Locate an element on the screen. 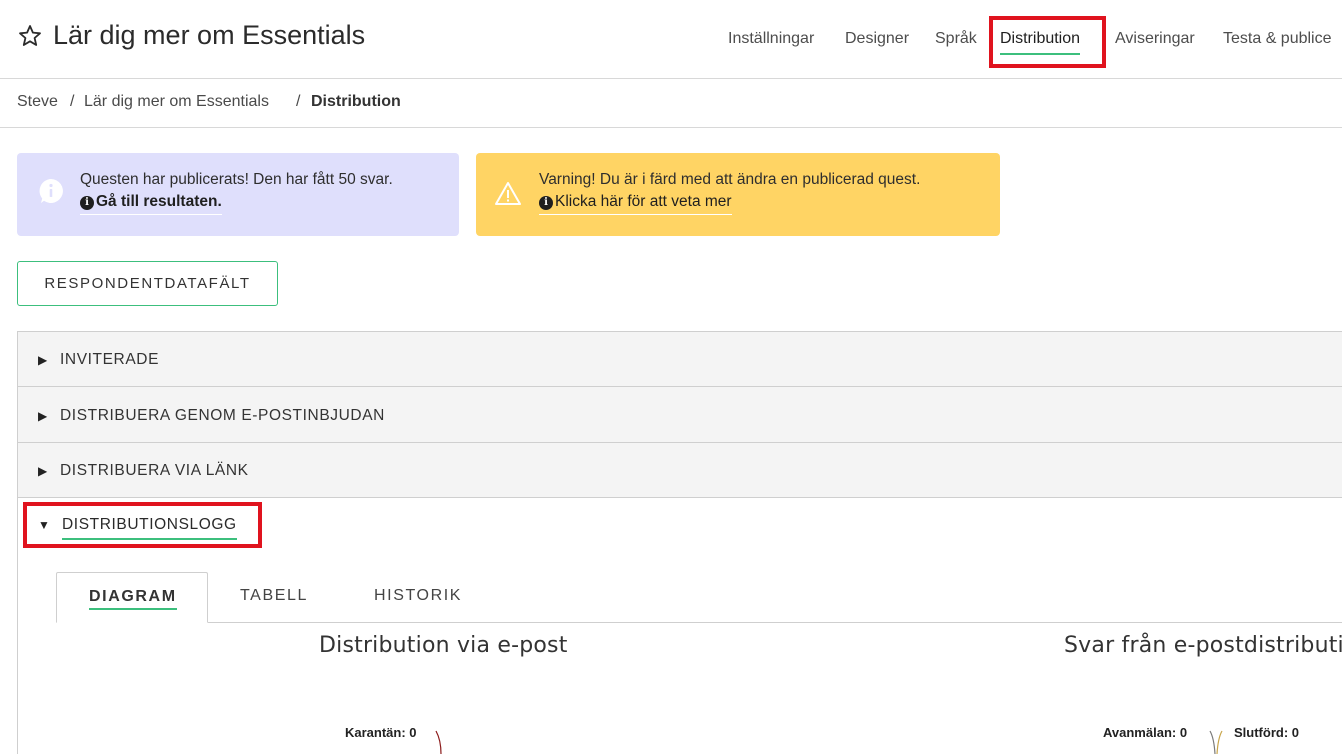  breadcrumb-current: Distribution is located at coordinates (356, 101).